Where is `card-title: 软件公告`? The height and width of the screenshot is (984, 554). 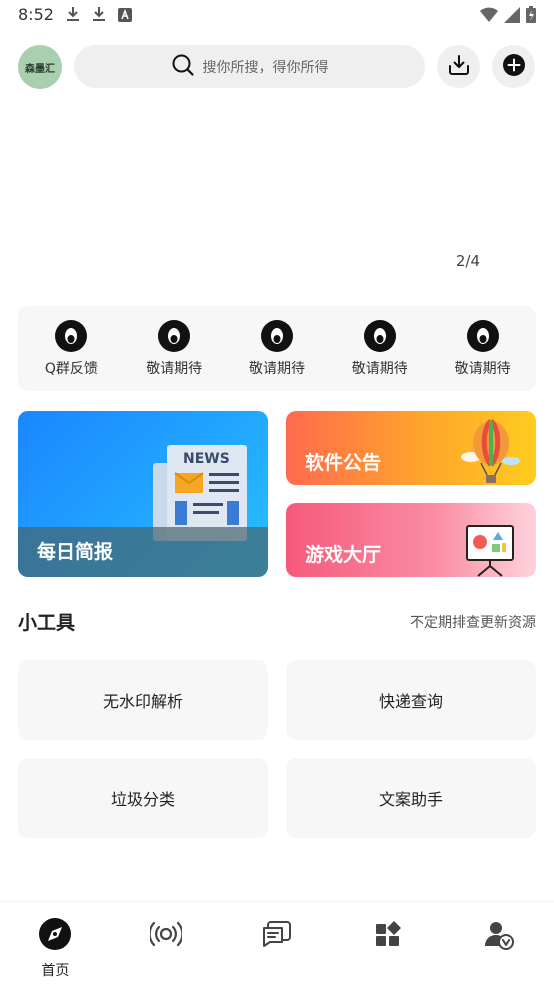
card-title: 软件公告 is located at coordinates (343, 463).